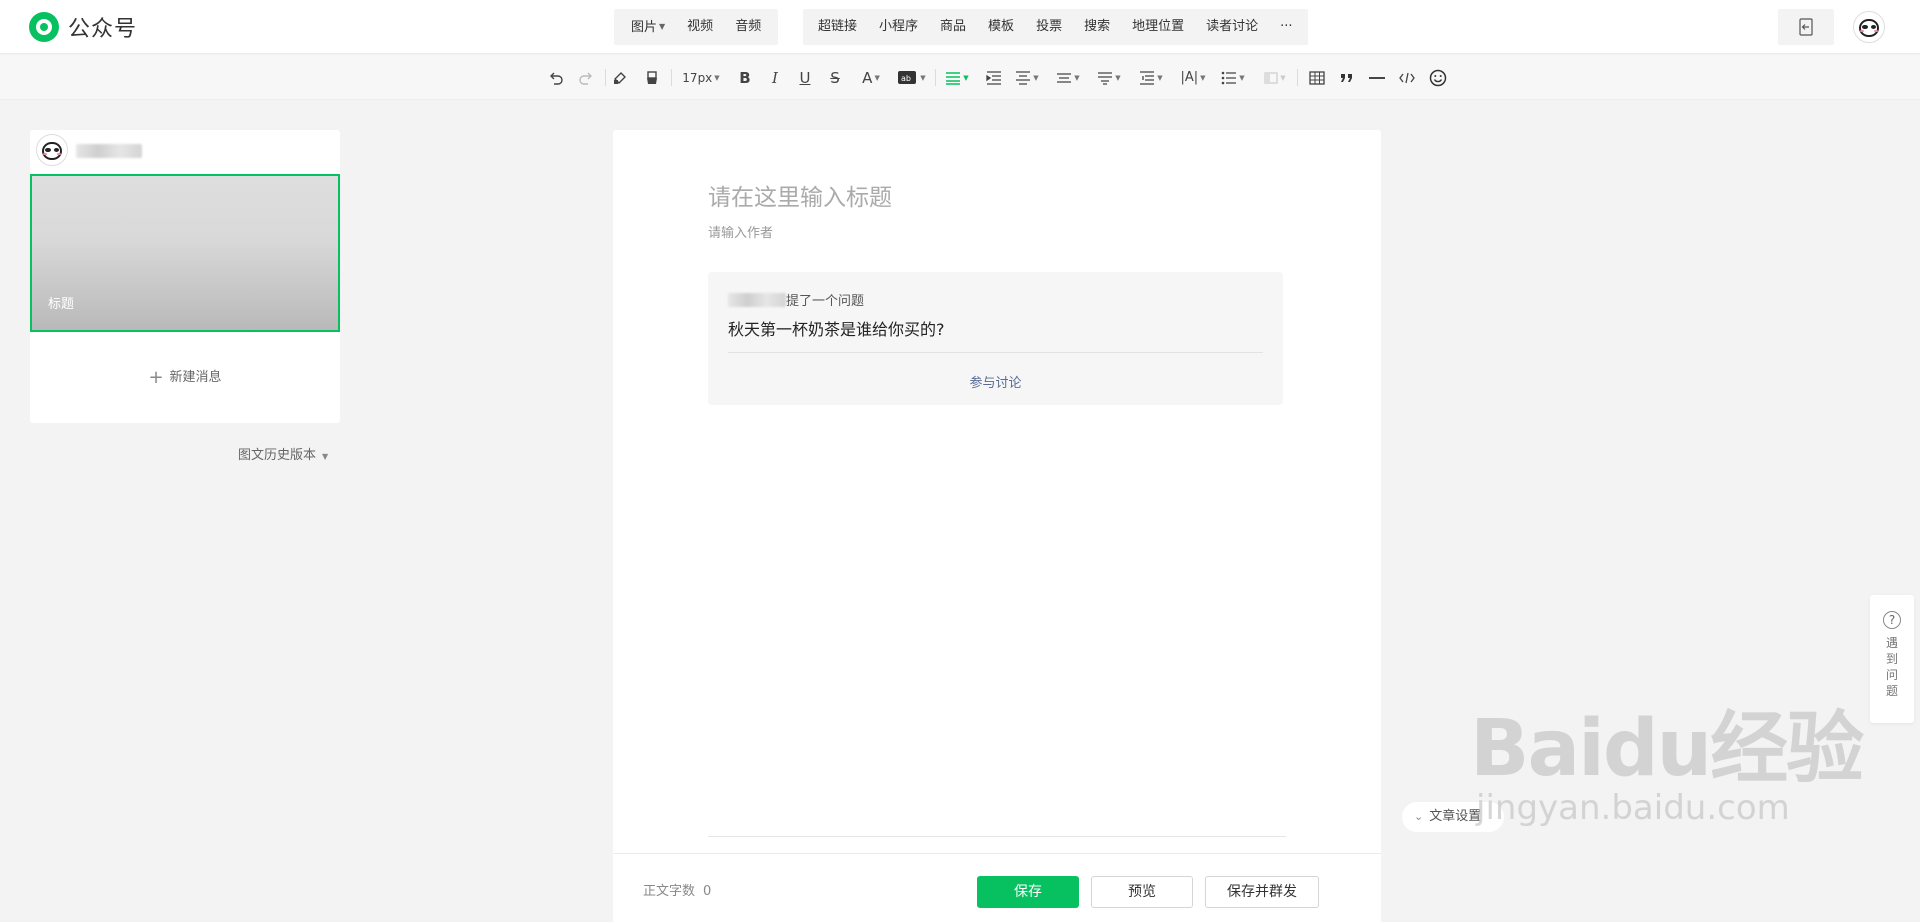 Image resolution: width=1920 pixels, height=922 pixels. I want to click on account-row, so click(185, 152).